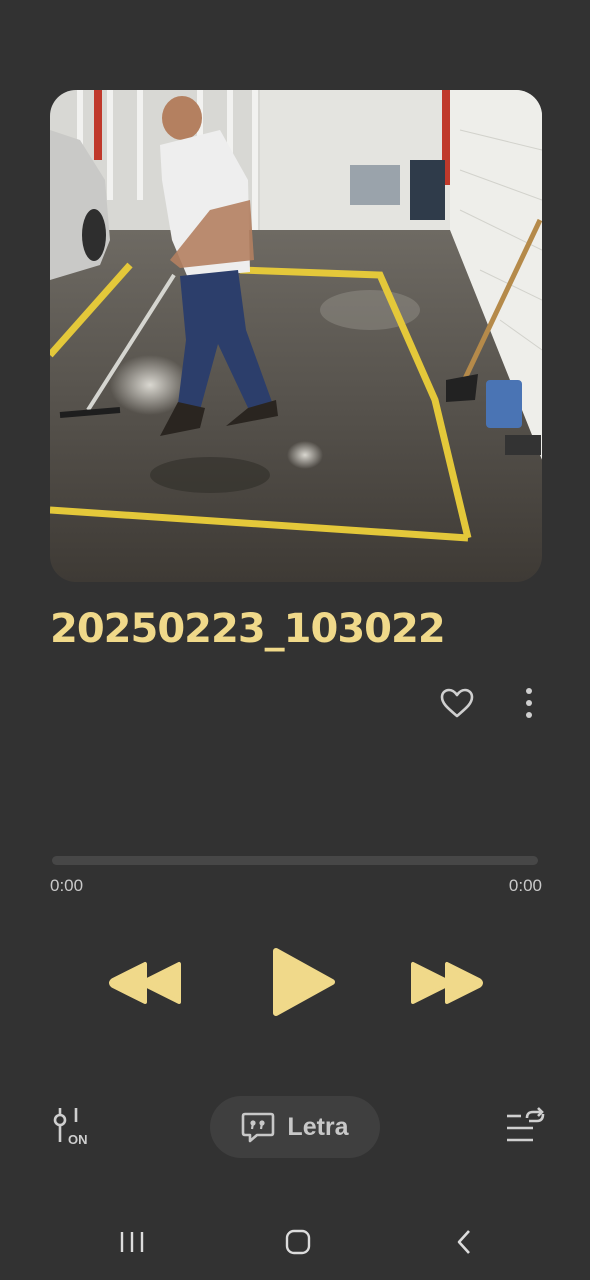  I want to click on home-icon, so click(298, 1242).